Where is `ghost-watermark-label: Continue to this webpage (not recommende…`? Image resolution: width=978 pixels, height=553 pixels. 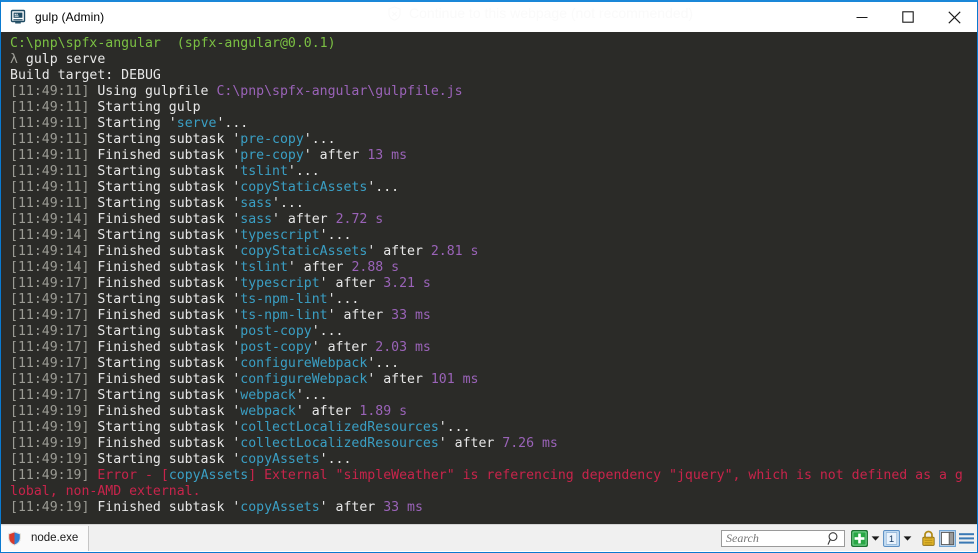
ghost-watermark-label: Continue to this webpage (not recommende… is located at coordinates (551, 13).